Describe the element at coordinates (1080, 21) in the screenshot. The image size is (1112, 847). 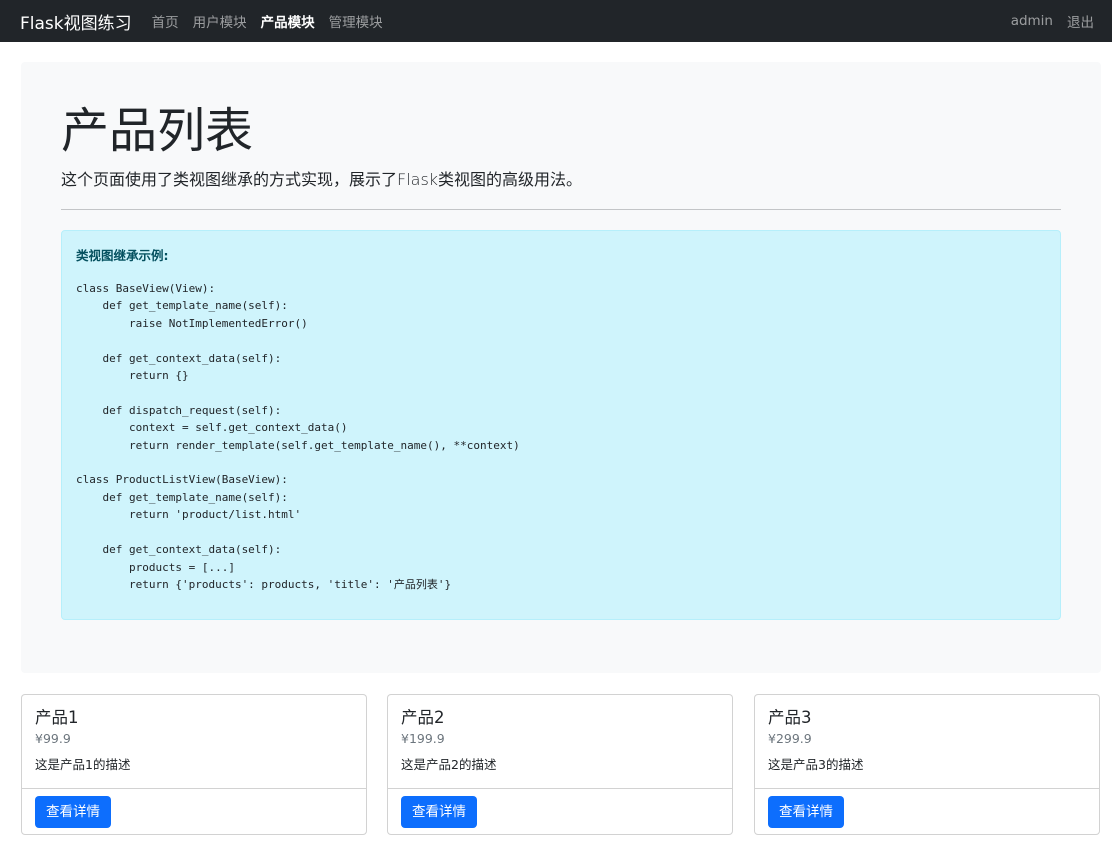
I see `logout-link: 退出` at that location.